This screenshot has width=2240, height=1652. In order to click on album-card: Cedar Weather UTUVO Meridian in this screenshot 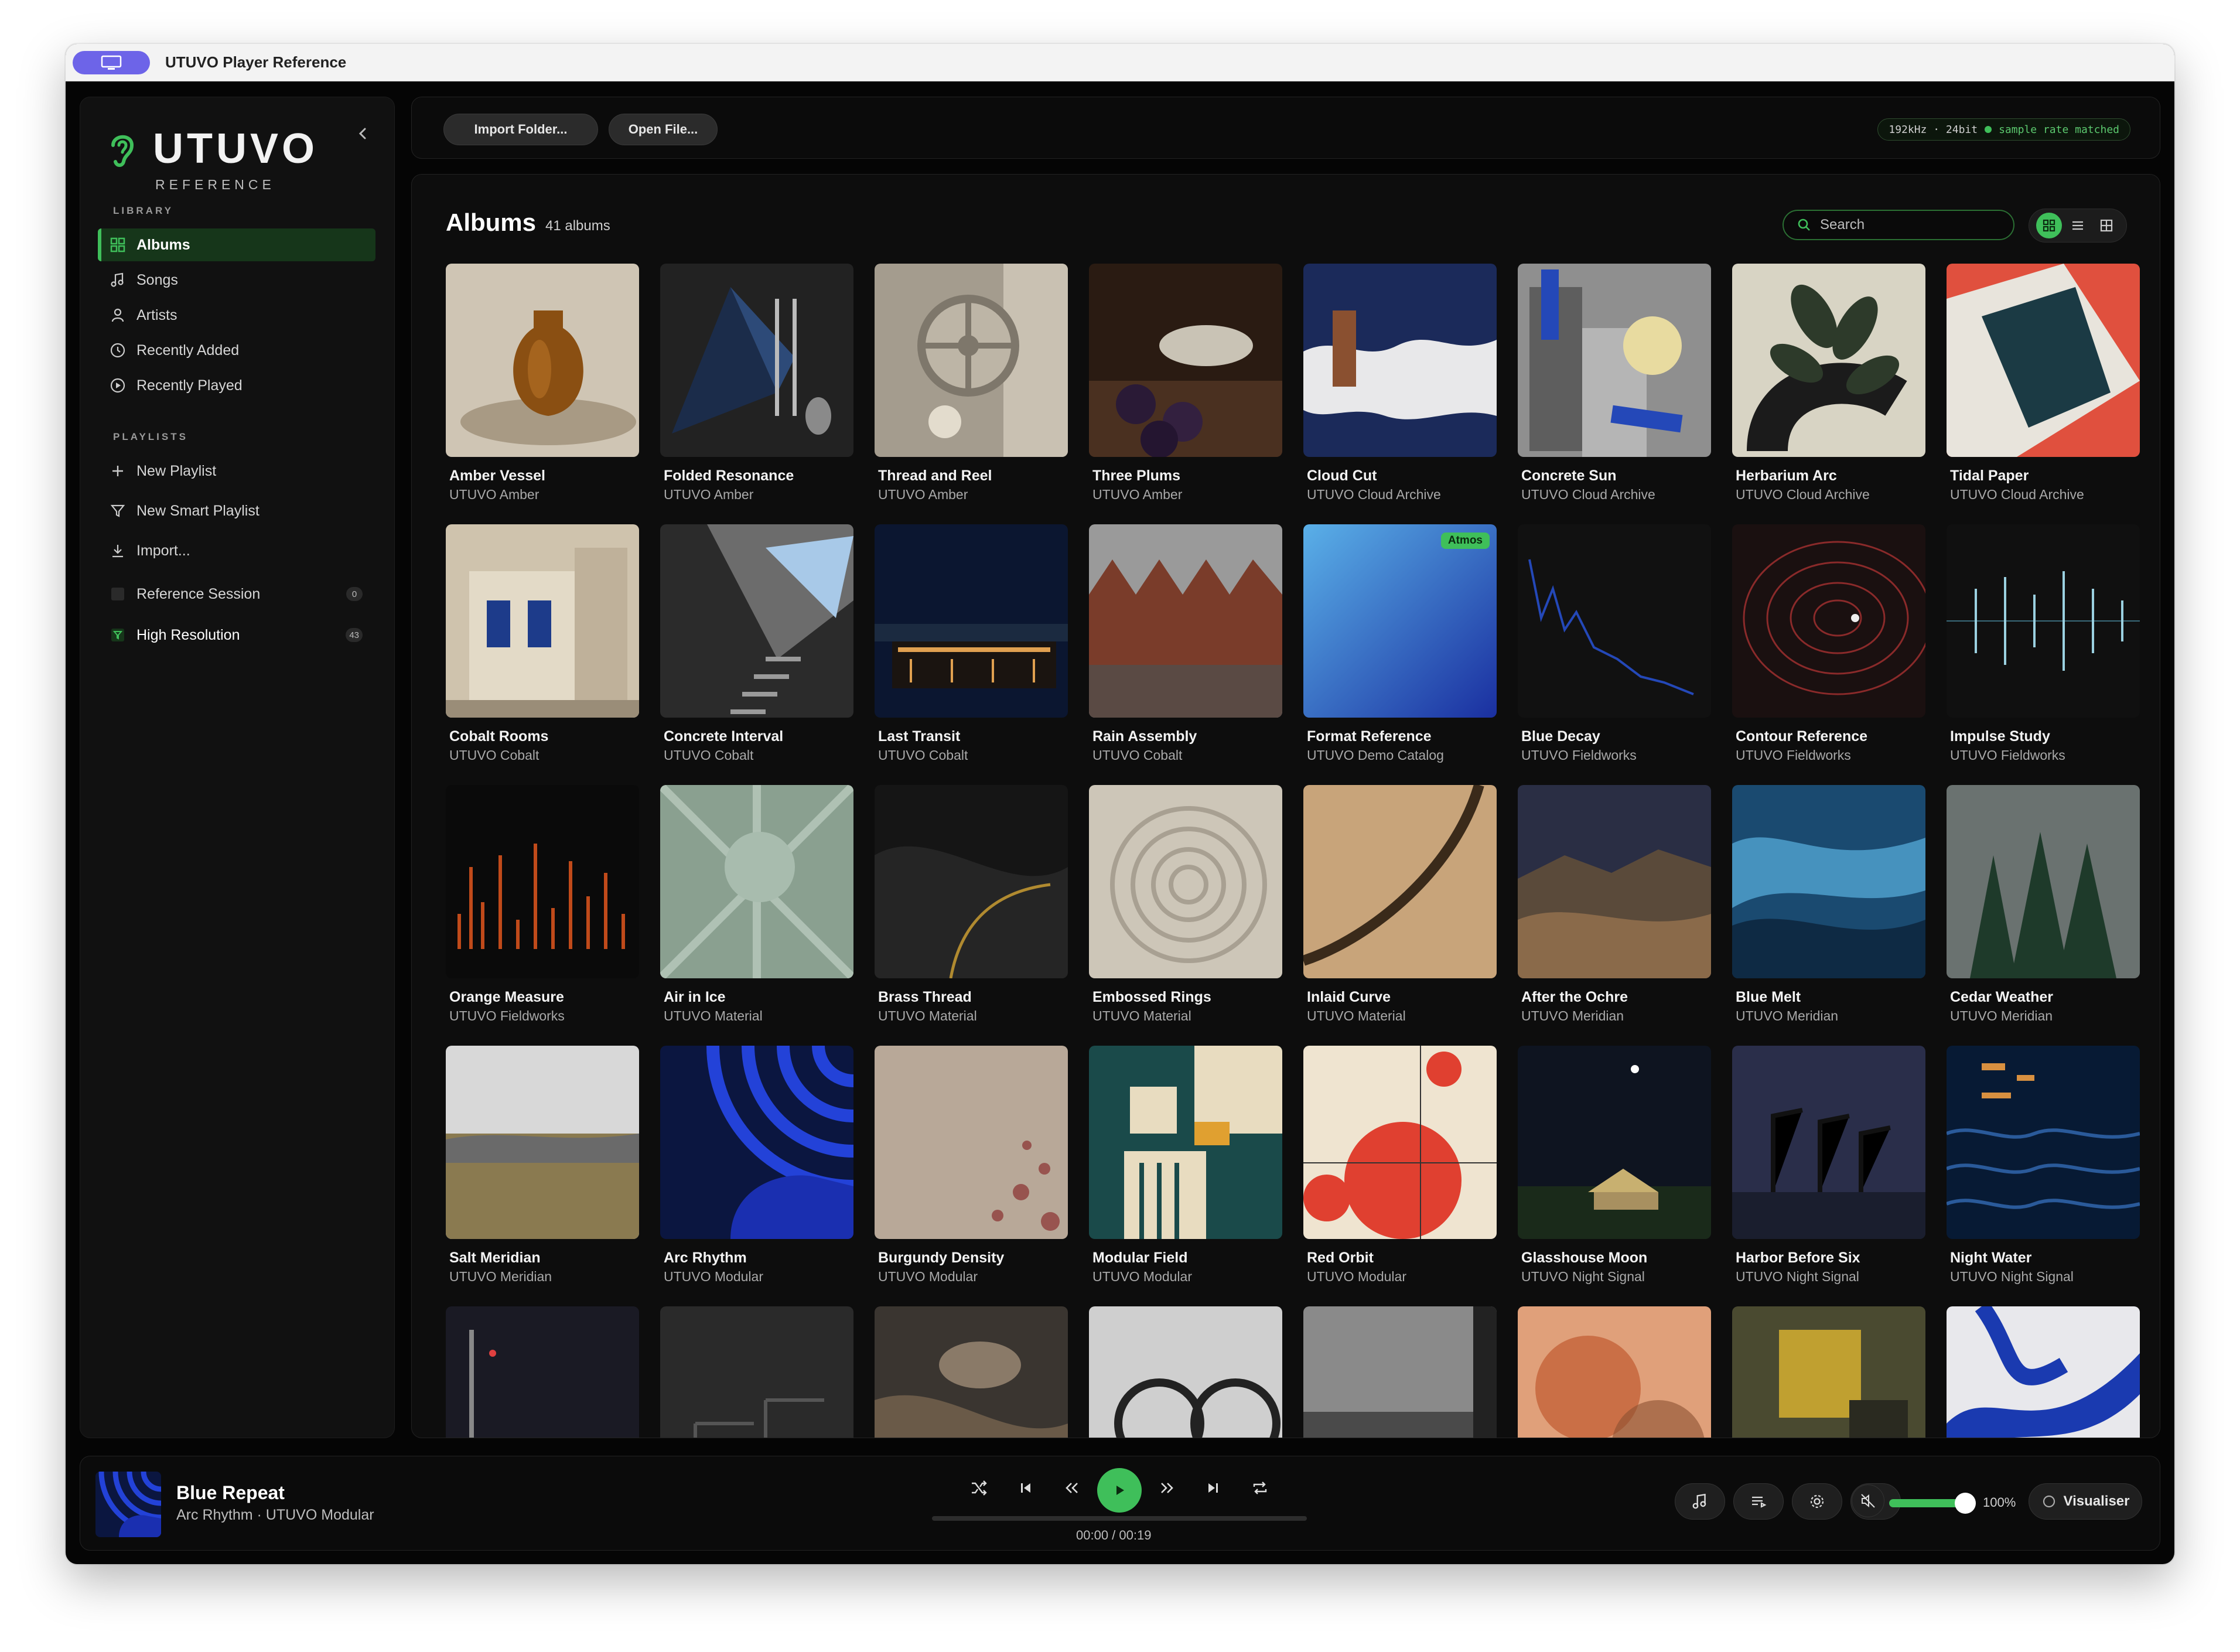, I will do `click(2043, 904)`.